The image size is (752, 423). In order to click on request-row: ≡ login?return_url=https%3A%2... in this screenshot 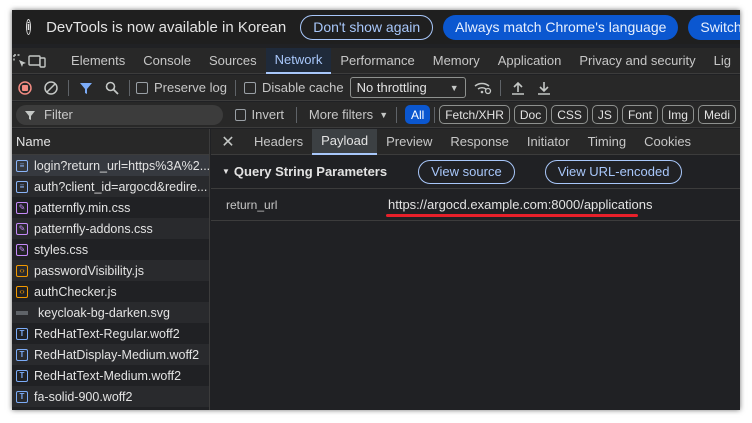, I will do `click(110, 165)`.